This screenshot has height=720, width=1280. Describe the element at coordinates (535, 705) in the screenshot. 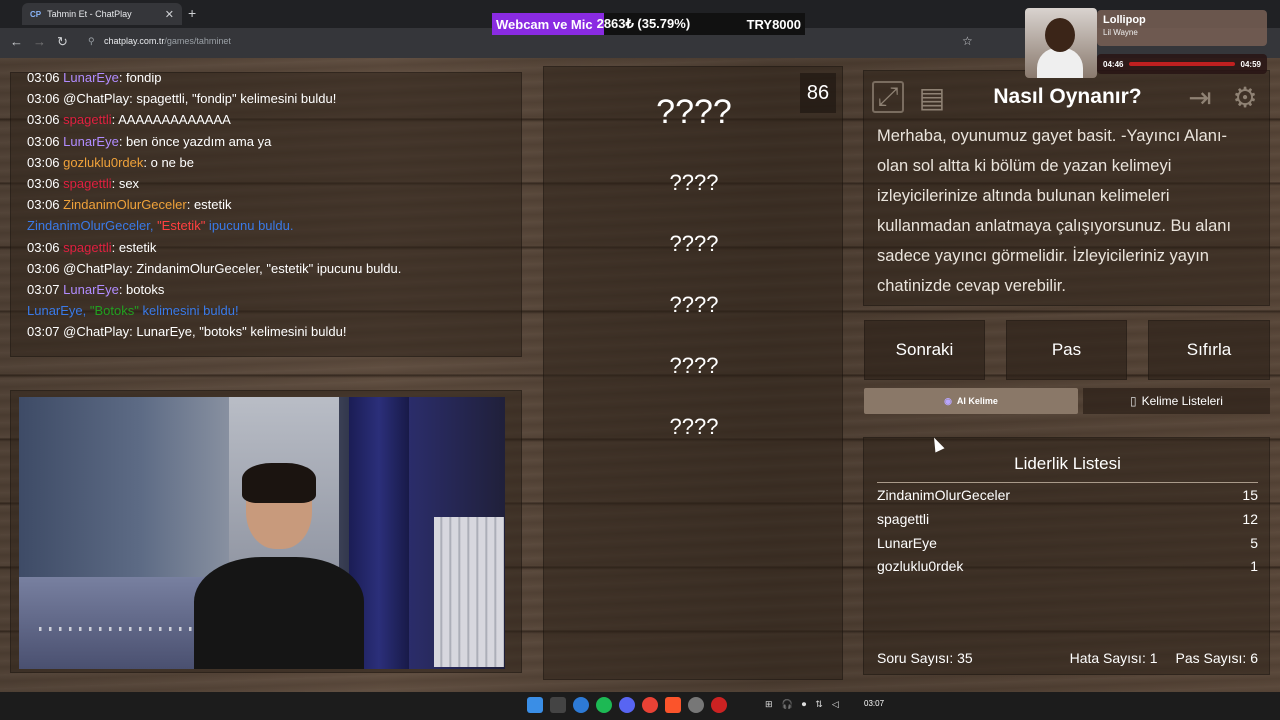

I see `start-icon` at that location.